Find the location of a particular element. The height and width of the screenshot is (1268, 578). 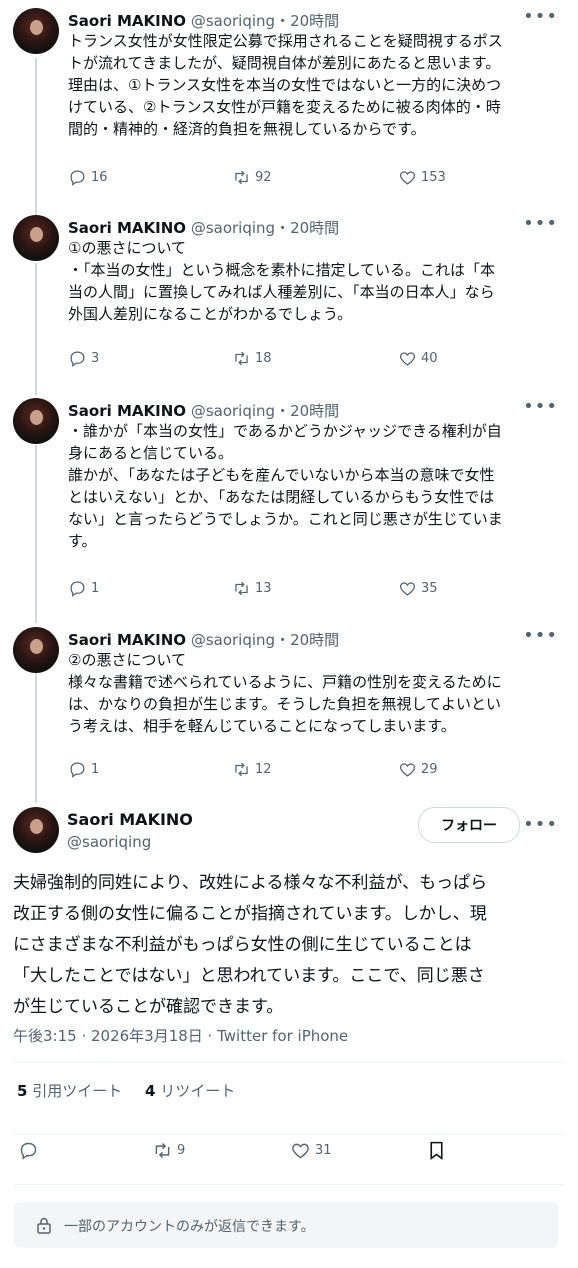

like-button: 153 is located at coordinates (422, 177).